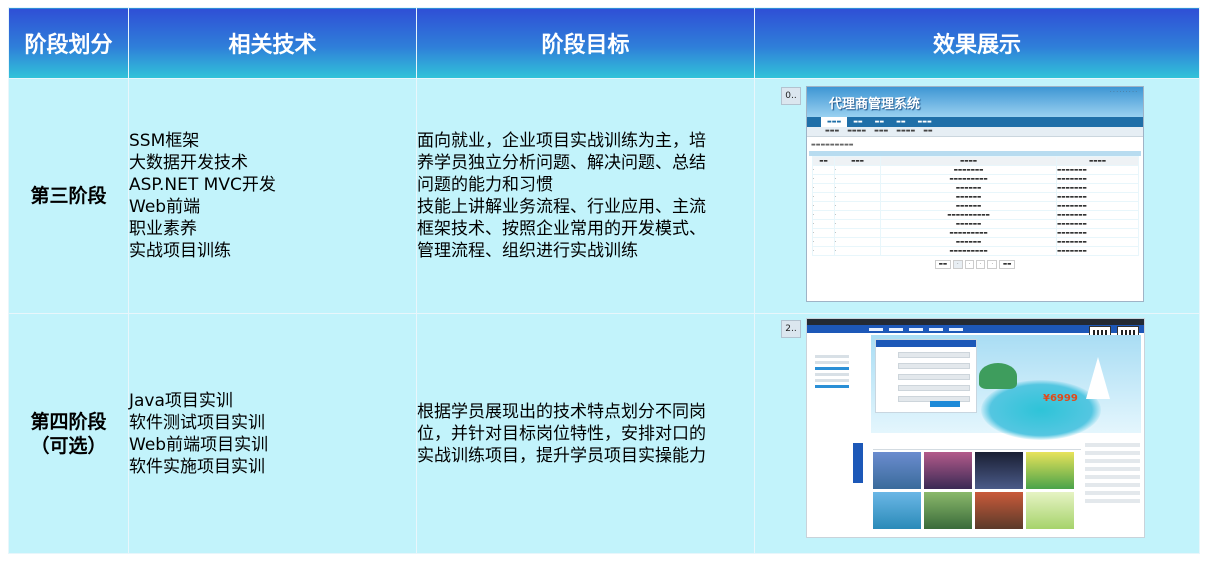 The image size is (1209, 563). Describe the element at coordinates (975, 428) in the screenshot. I see `travel-site-screenshot: ¥6999` at that location.